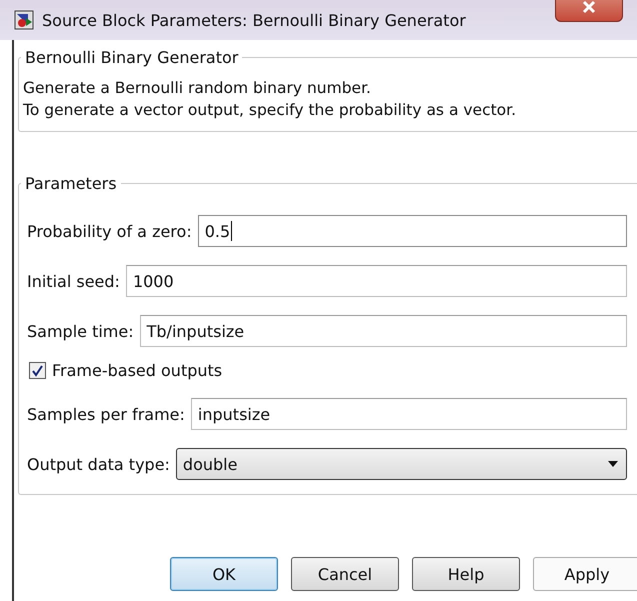 The image size is (637, 601). I want to click on group-title: Parameters, so click(71, 183).